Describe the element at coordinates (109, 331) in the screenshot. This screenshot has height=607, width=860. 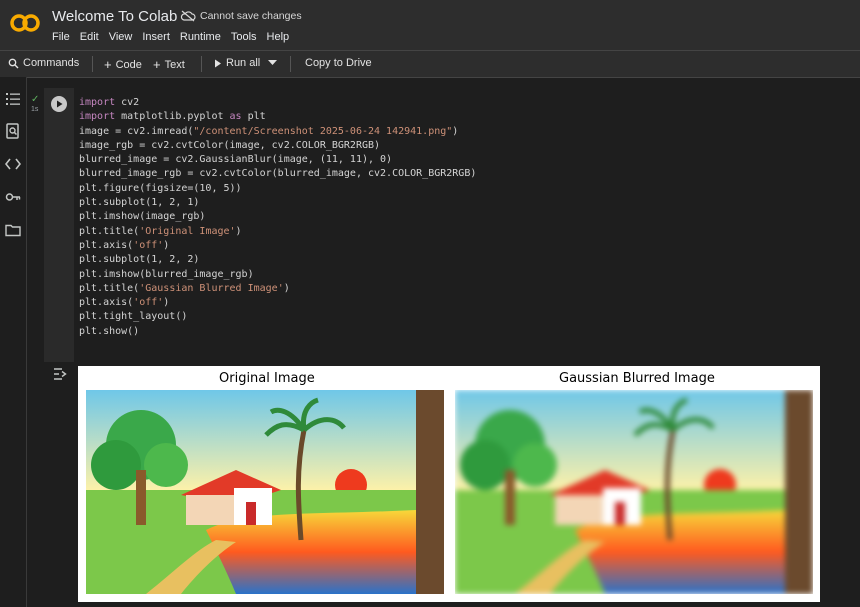
I see `code-line: plt.show()` at that location.